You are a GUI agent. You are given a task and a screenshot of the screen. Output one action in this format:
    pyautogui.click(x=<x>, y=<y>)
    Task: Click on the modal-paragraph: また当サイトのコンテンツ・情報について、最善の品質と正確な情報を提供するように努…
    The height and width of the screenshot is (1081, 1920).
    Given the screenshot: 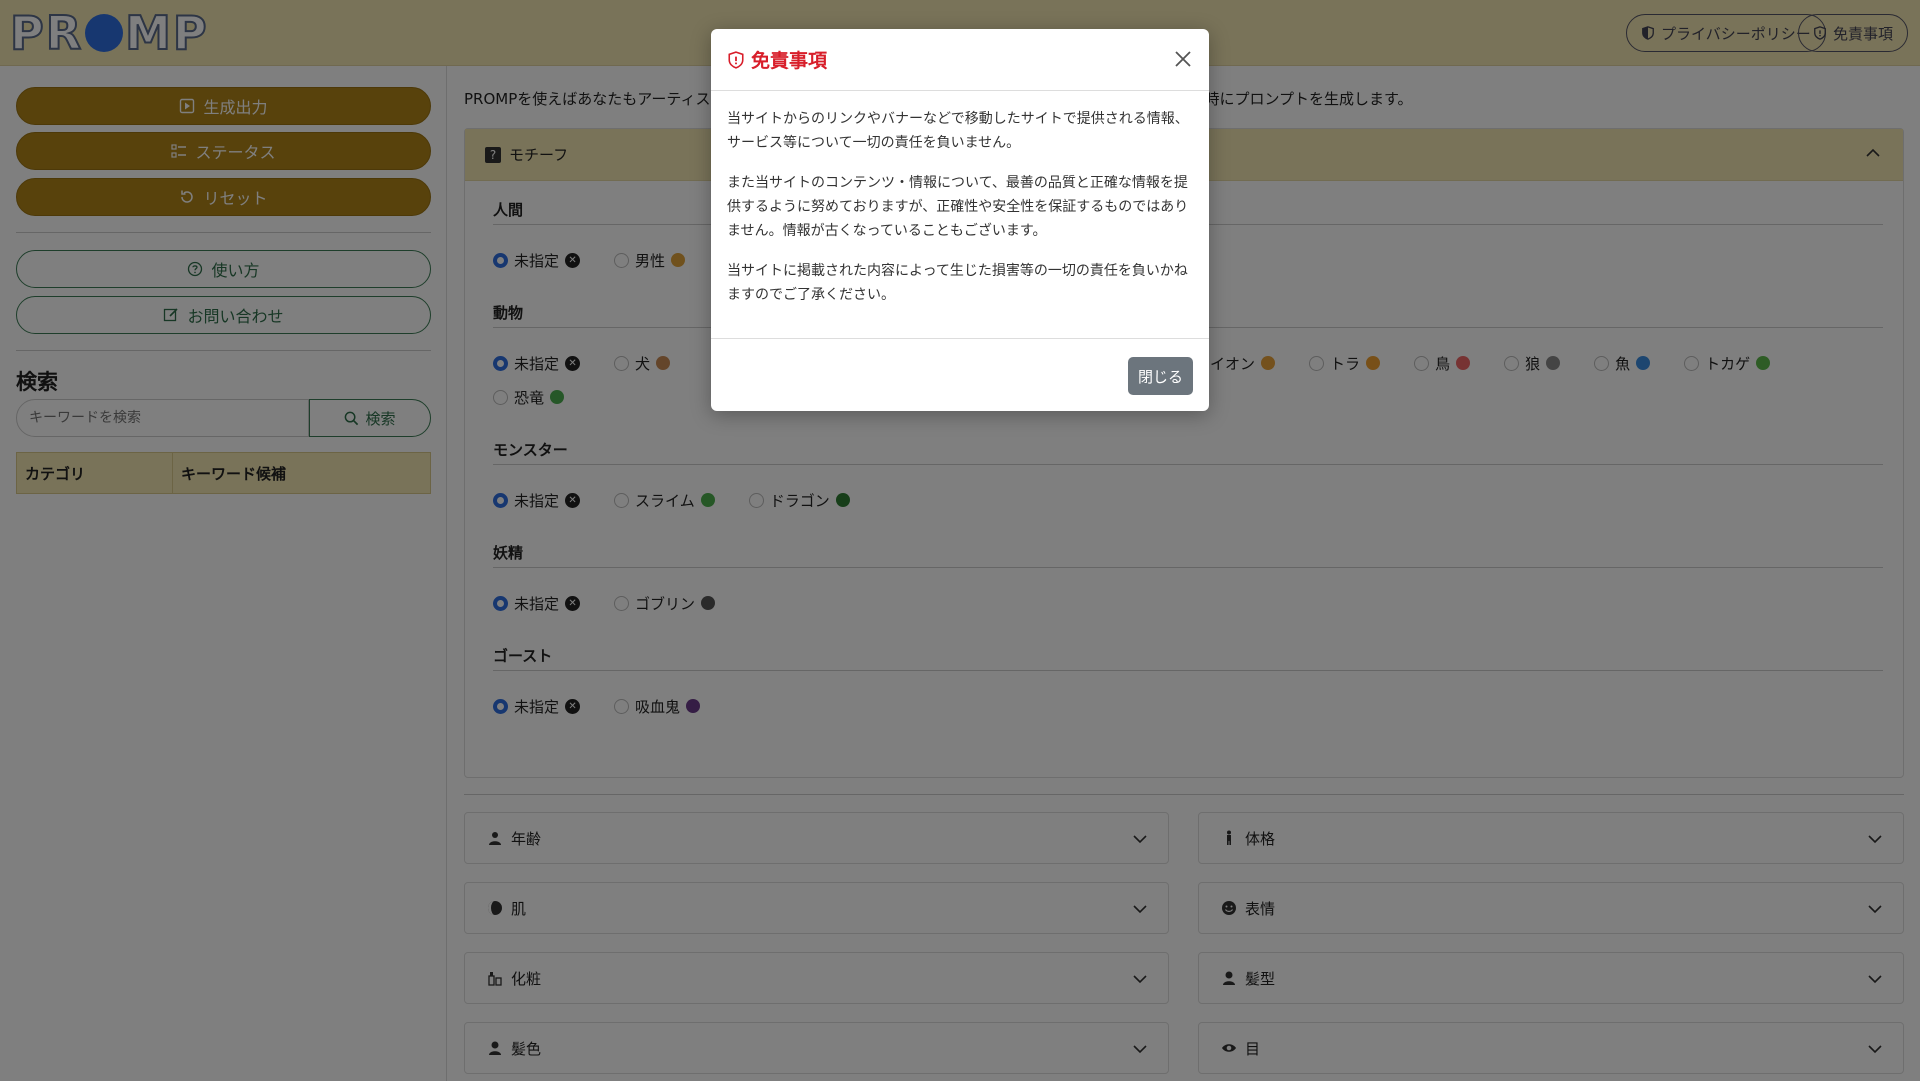 What is the action you would take?
    pyautogui.click(x=958, y=207)
    